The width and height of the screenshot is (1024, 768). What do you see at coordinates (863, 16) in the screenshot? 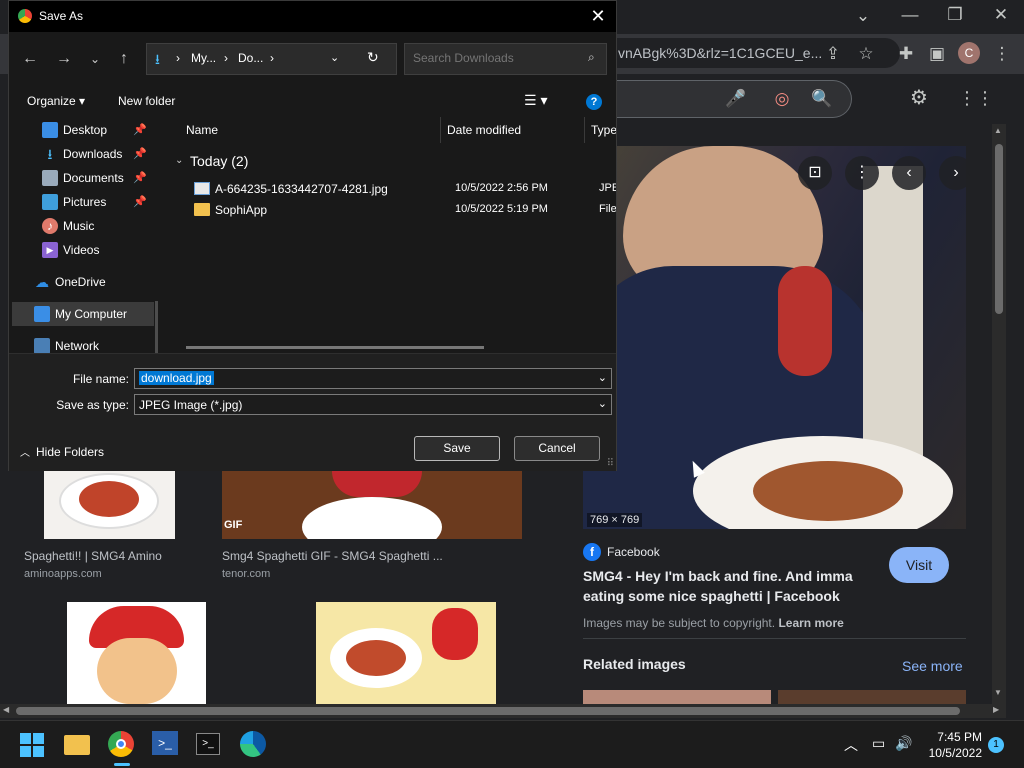
I see `tab-search-chevron-icon: ⌄` at bounding box center [863, 16].